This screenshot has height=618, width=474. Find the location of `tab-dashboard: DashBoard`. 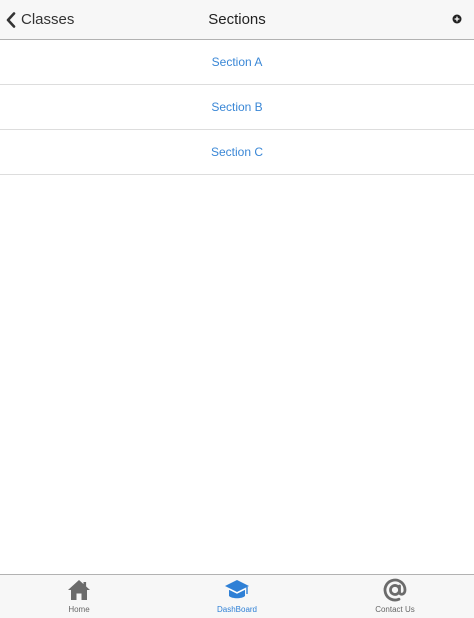

tab-dashboard: DashBoard is located at coordinates (237, 596).